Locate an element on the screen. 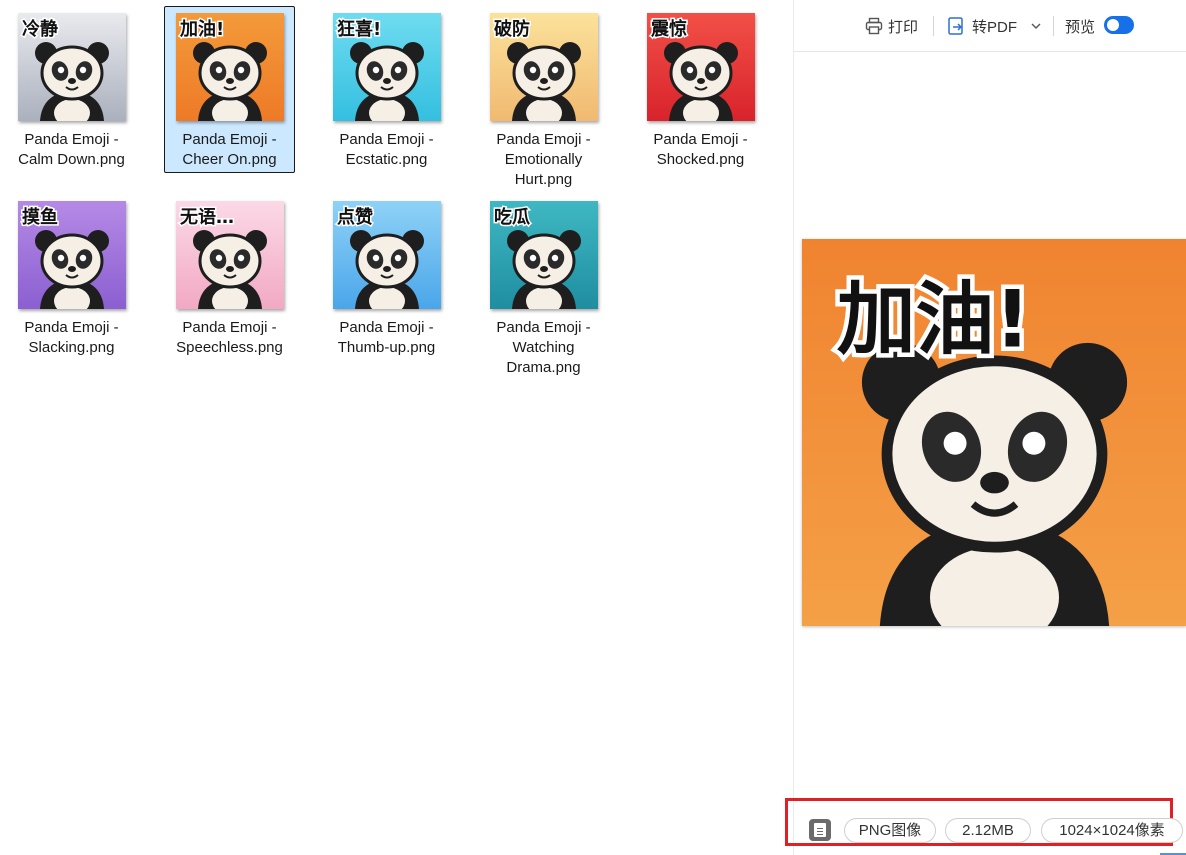  file-name: Panda Emoji - Shocked.png is located at coordinates (700, 149).